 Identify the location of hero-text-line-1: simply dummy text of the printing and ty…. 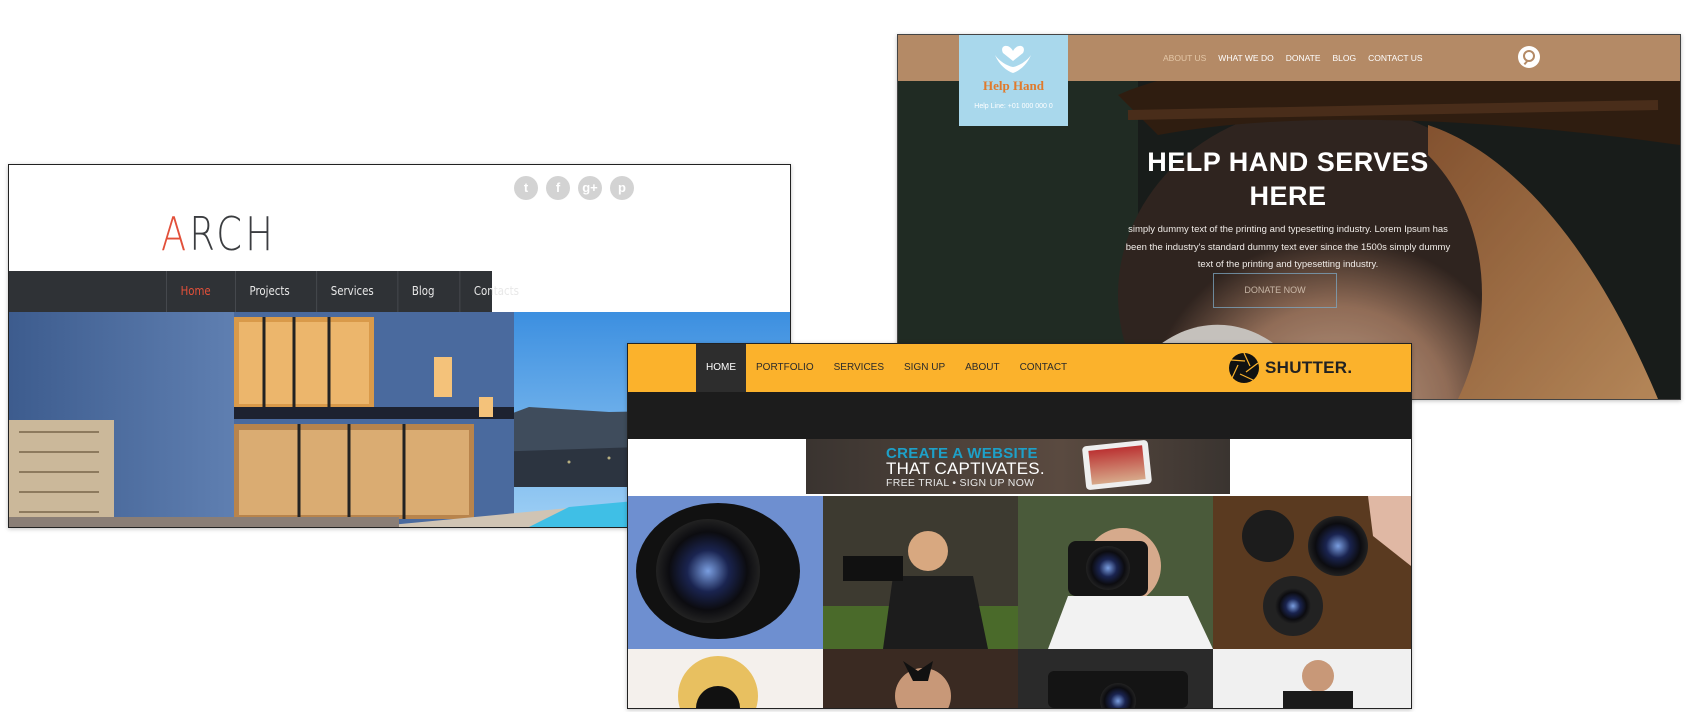
(1288, 229).